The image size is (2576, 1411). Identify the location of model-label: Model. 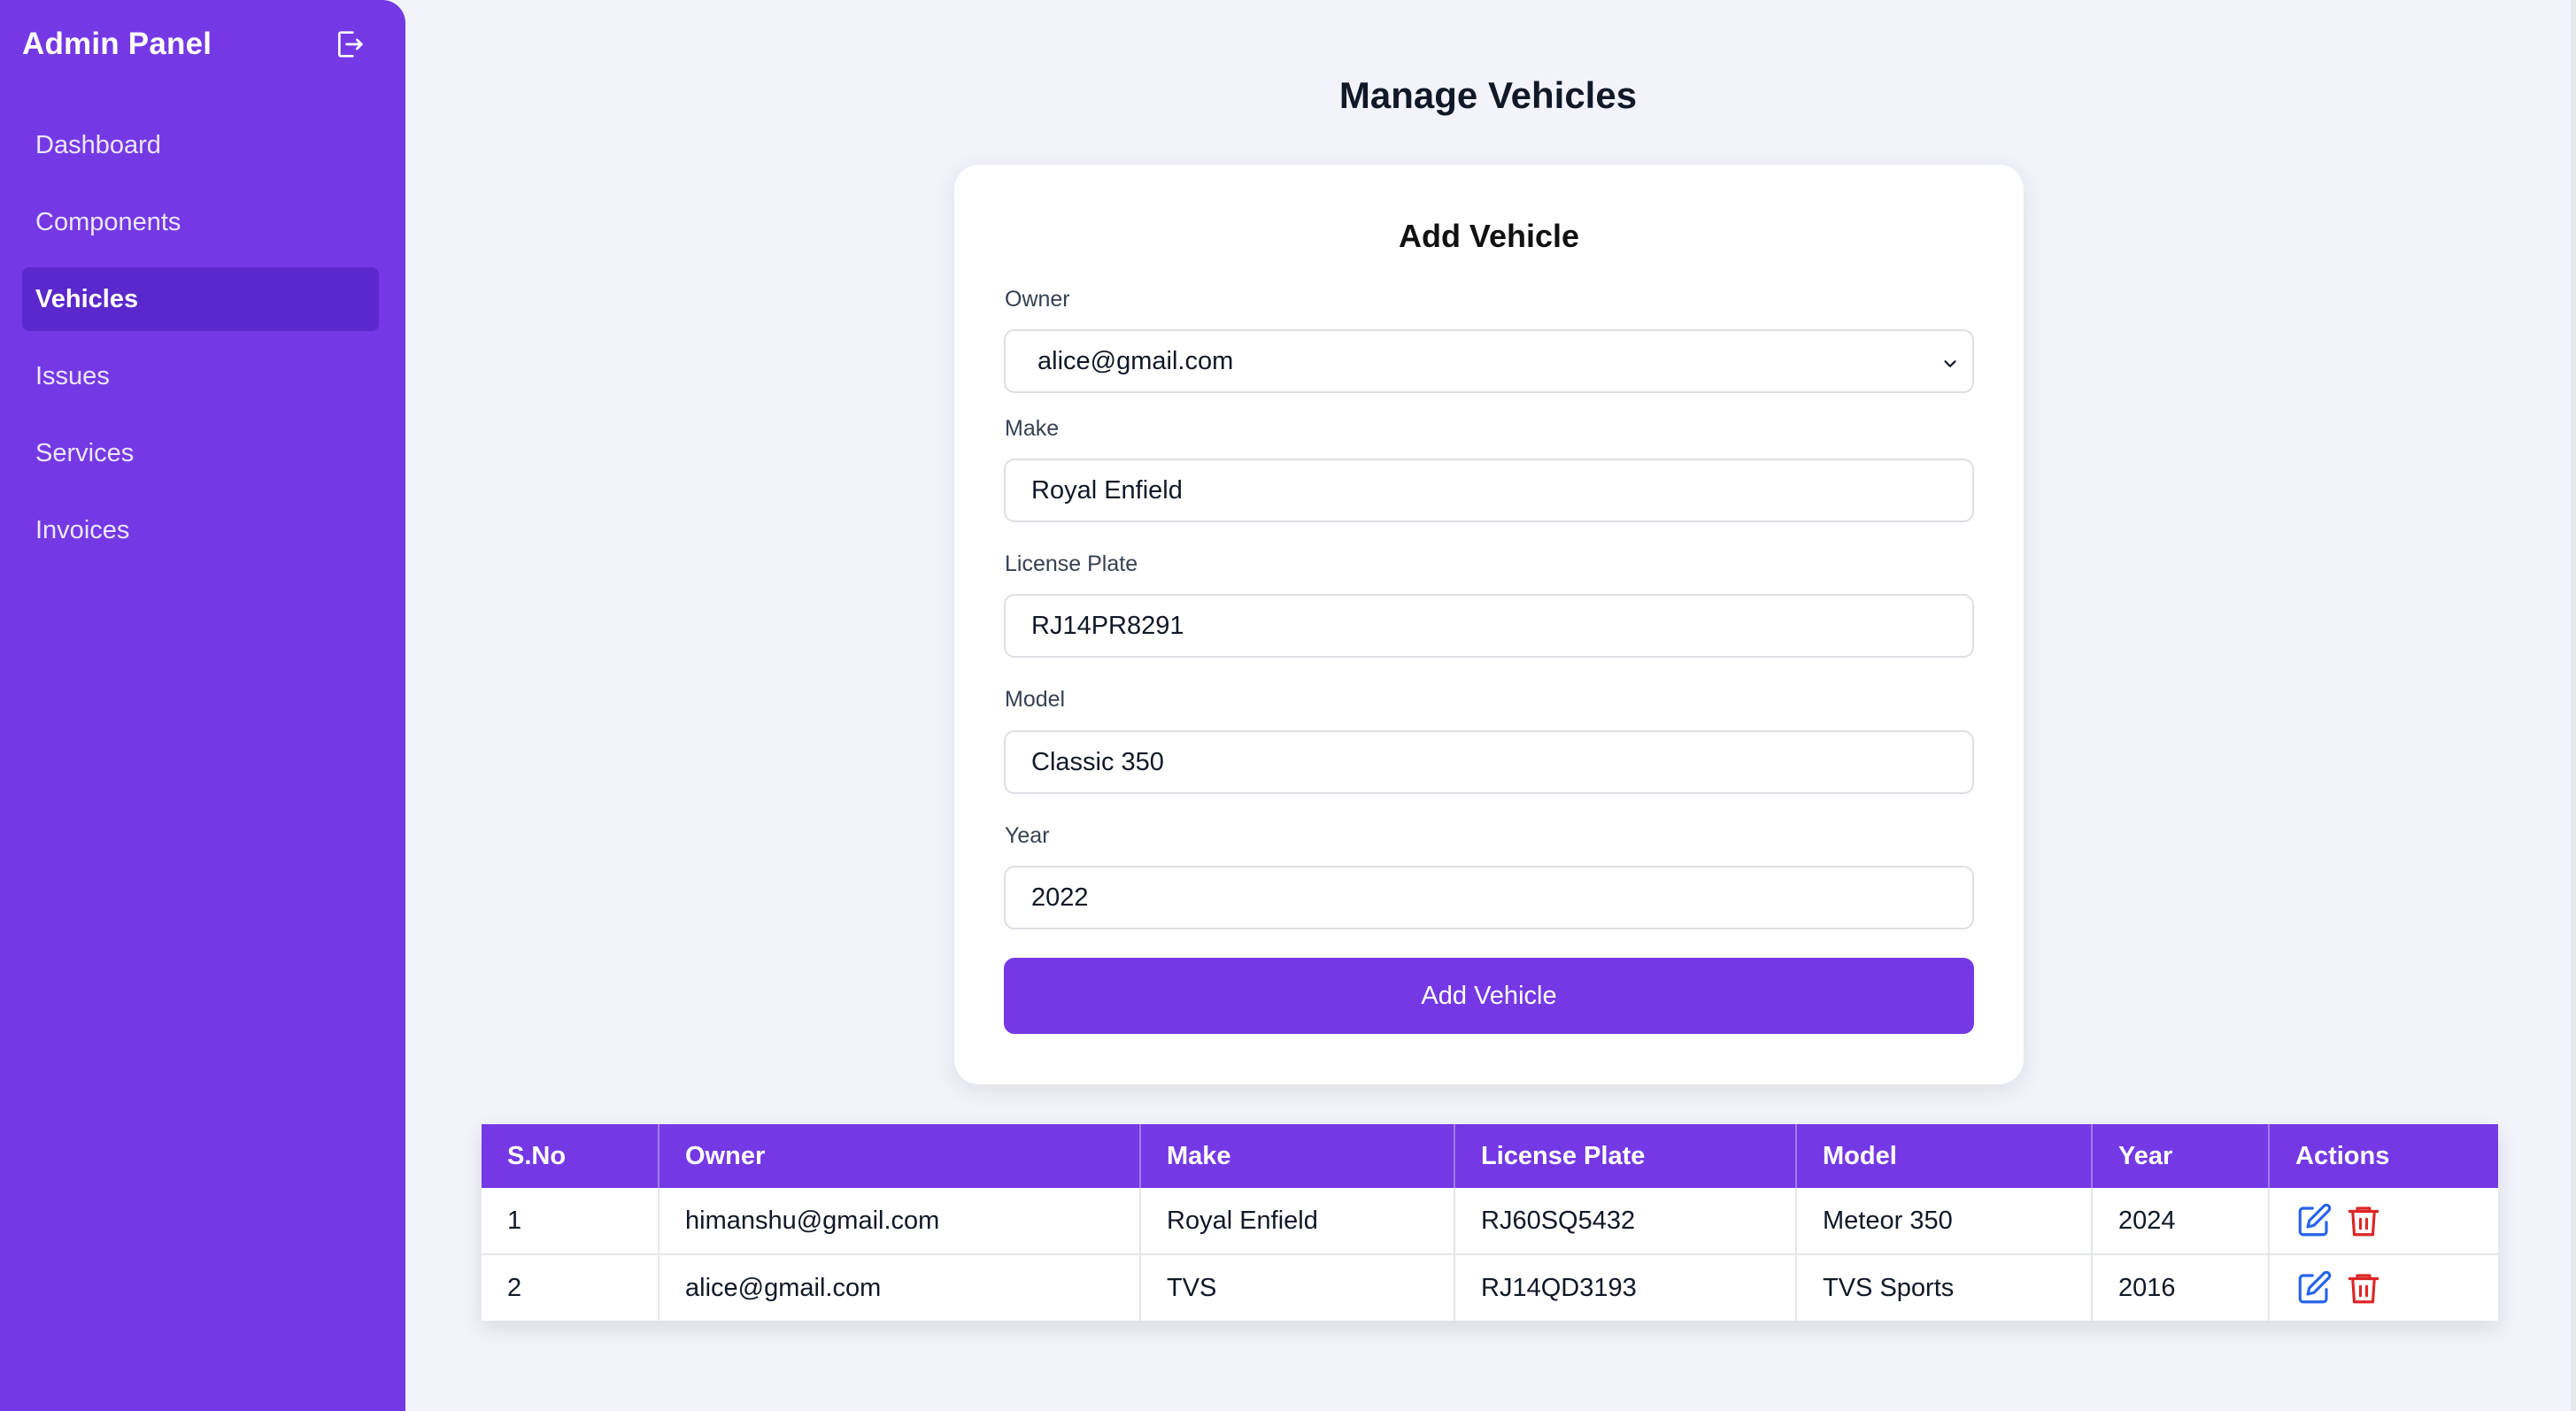
(1035, 699).